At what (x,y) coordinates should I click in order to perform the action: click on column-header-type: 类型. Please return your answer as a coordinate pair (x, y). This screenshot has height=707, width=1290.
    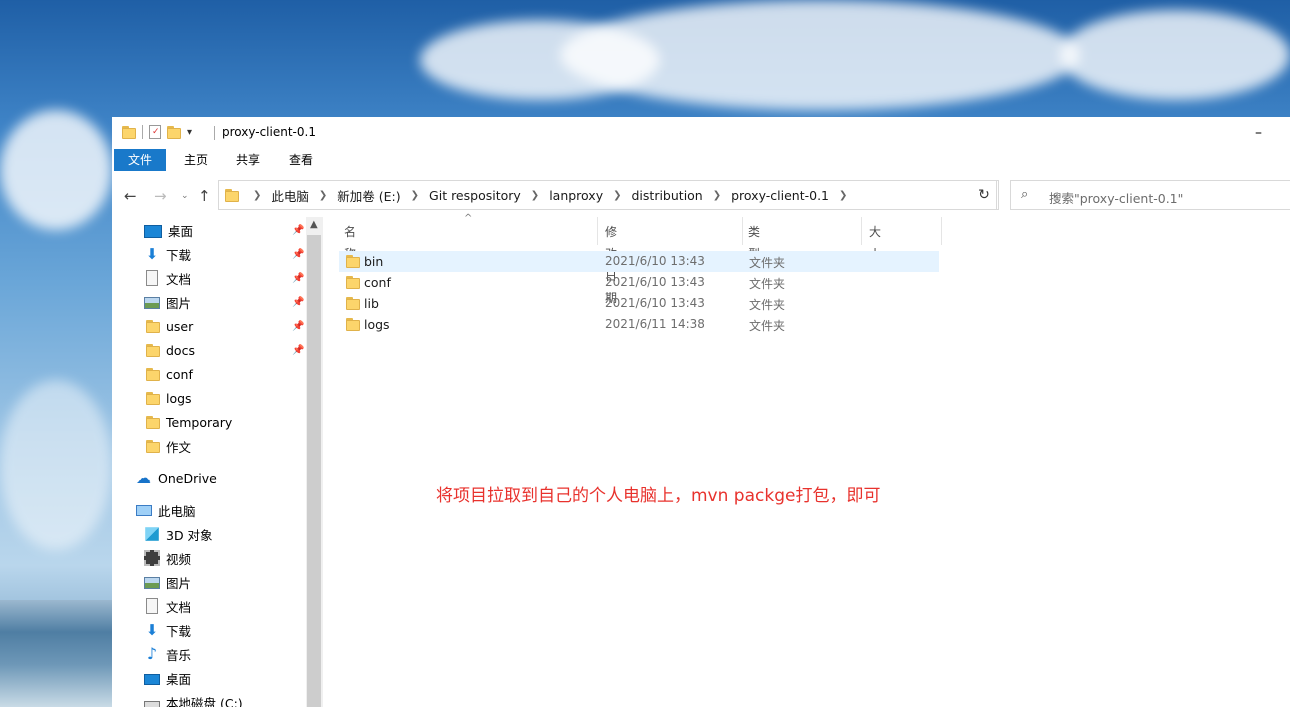
    Looking at the image, I should click on (754, 241).